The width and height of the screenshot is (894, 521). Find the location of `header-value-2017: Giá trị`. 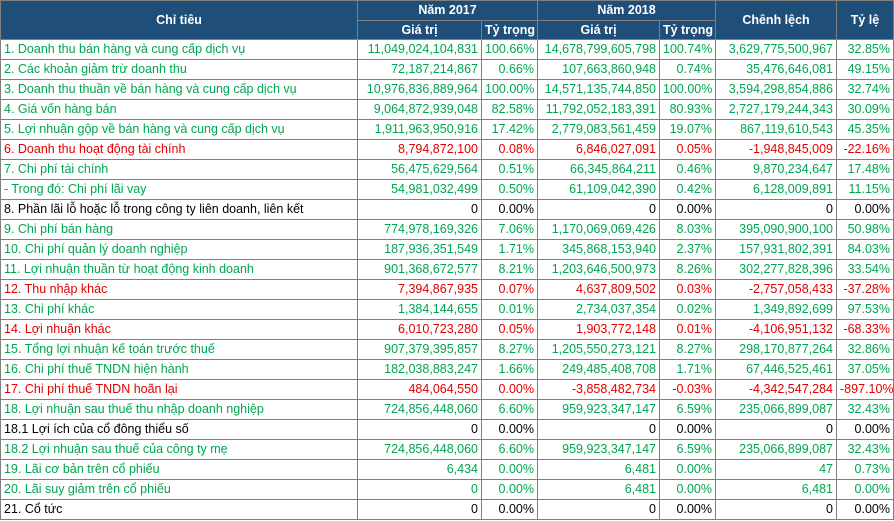

header-value-2017: Giá trị is located at coordinates (419, 30).